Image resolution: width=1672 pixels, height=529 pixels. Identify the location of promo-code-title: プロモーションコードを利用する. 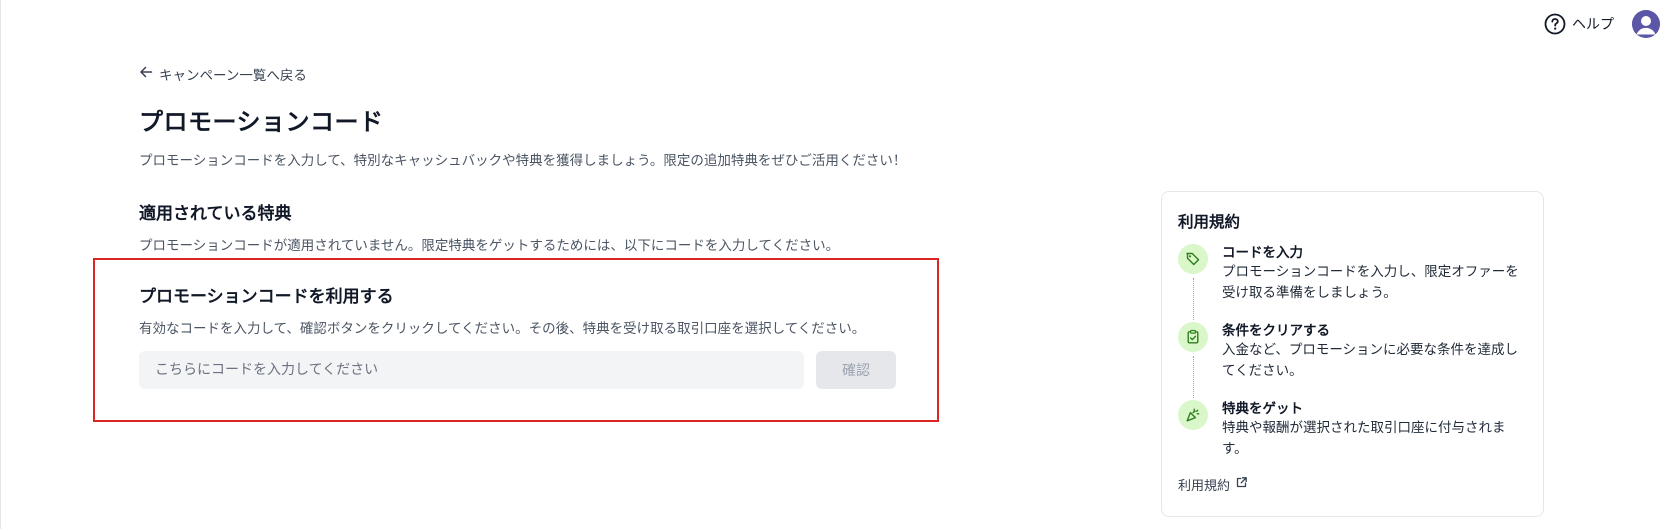
(266, 297).